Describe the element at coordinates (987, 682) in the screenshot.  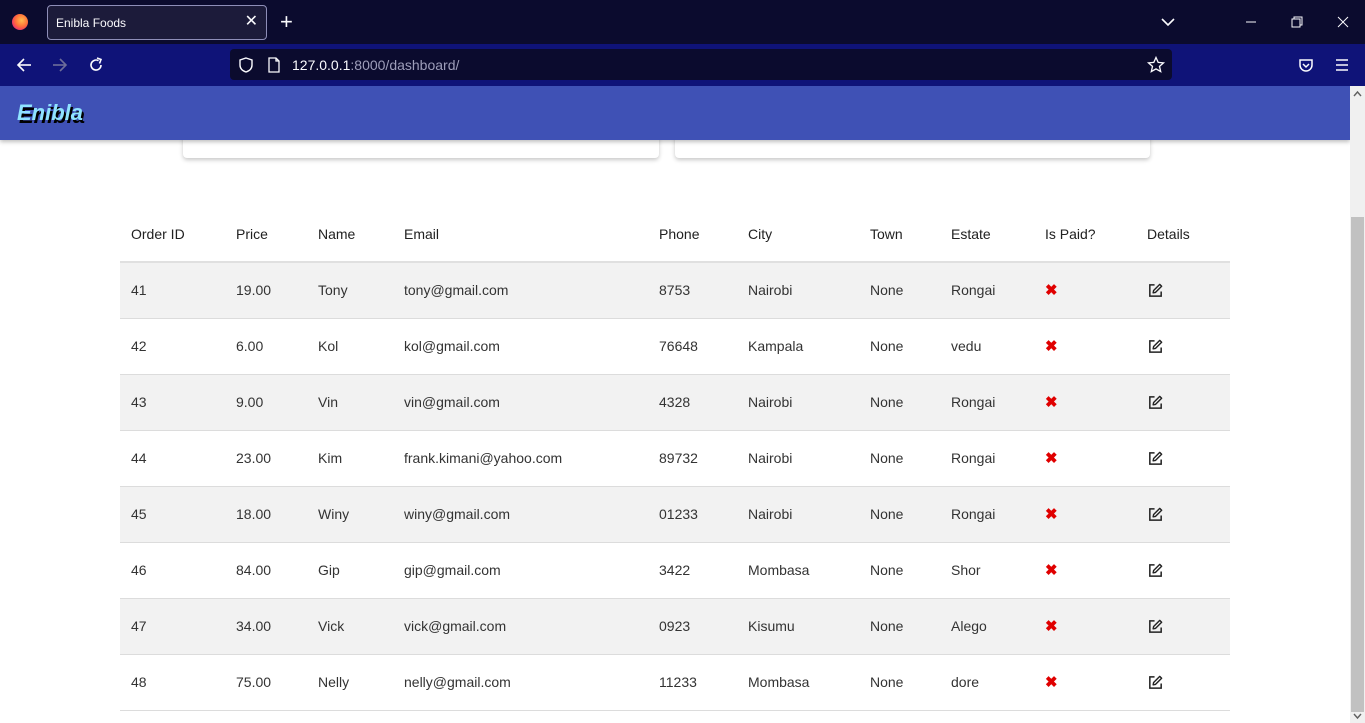
I see `cell-estate: dore` at that location.